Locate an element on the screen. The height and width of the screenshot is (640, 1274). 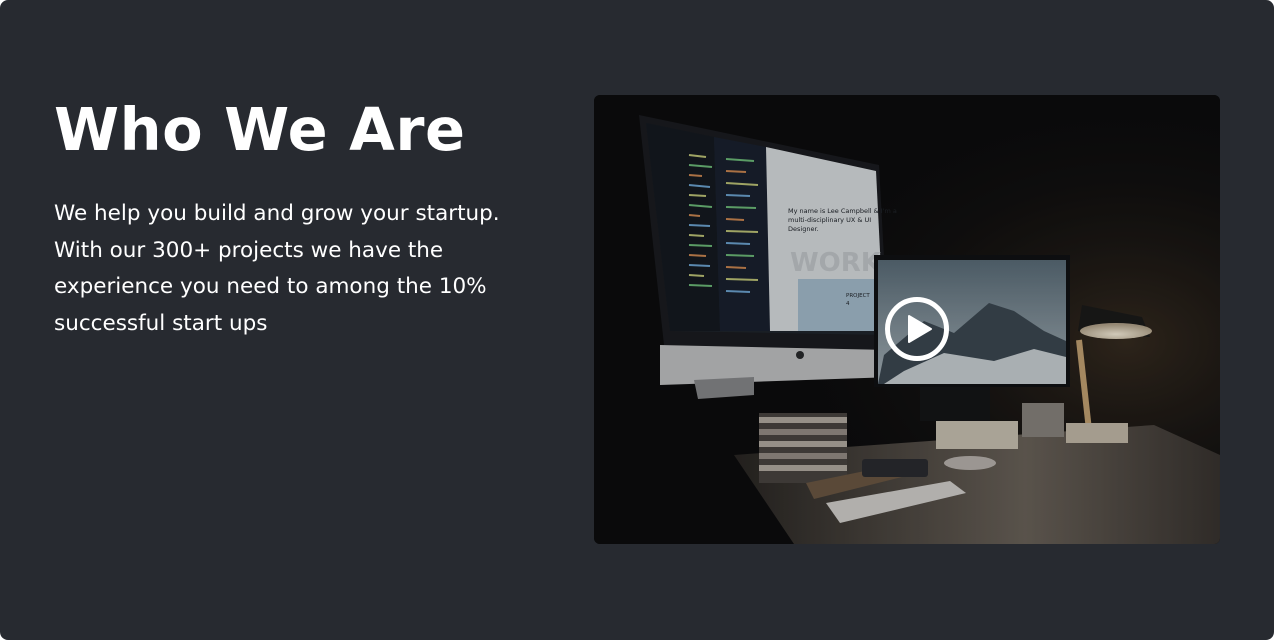
description-line: With our 300+ projects we have the is located at coordinates (249, 250).